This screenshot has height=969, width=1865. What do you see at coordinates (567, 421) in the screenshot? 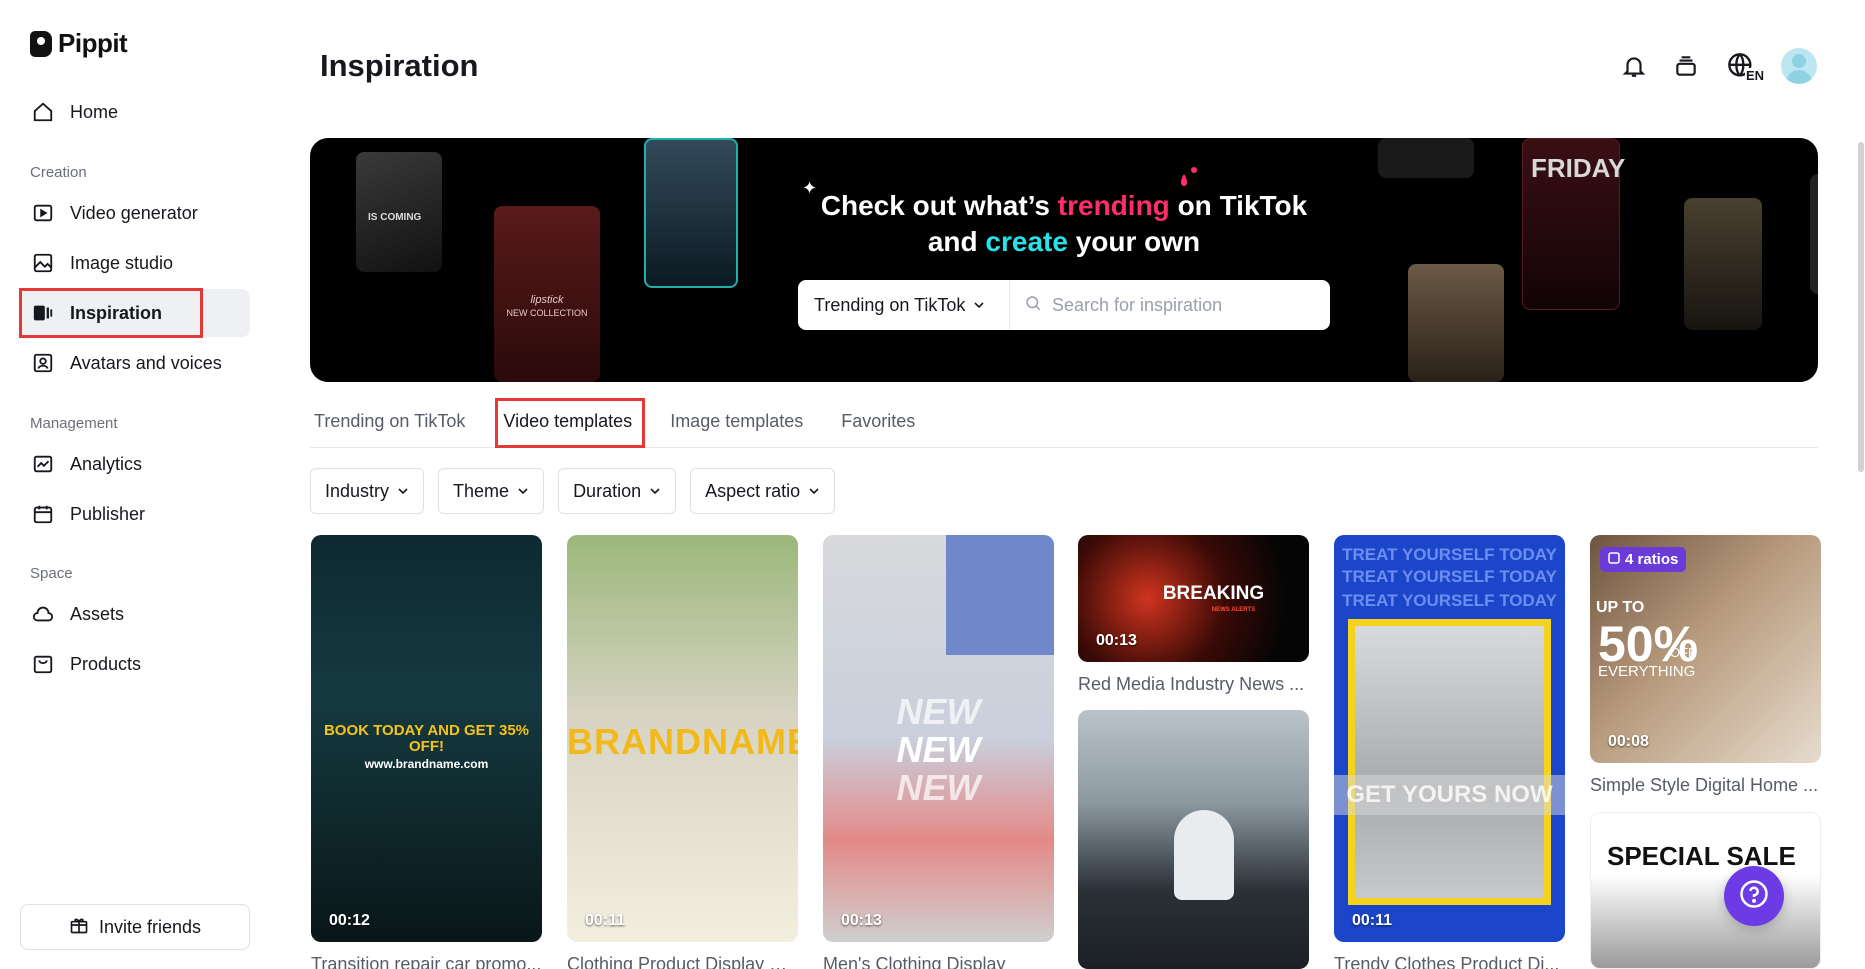
I see `tab-video-templates: Video templates` at bounding box center [567, 421].